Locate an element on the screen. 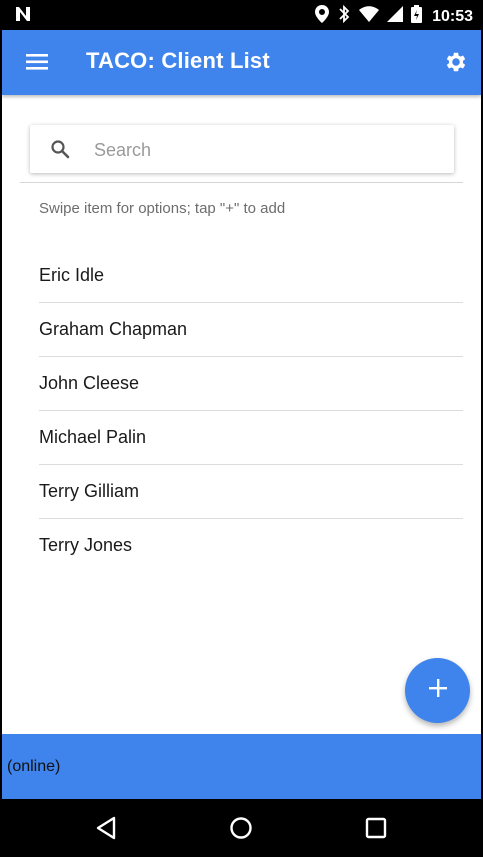  list-item: Terry Jones is located at coordinates (251, 545).